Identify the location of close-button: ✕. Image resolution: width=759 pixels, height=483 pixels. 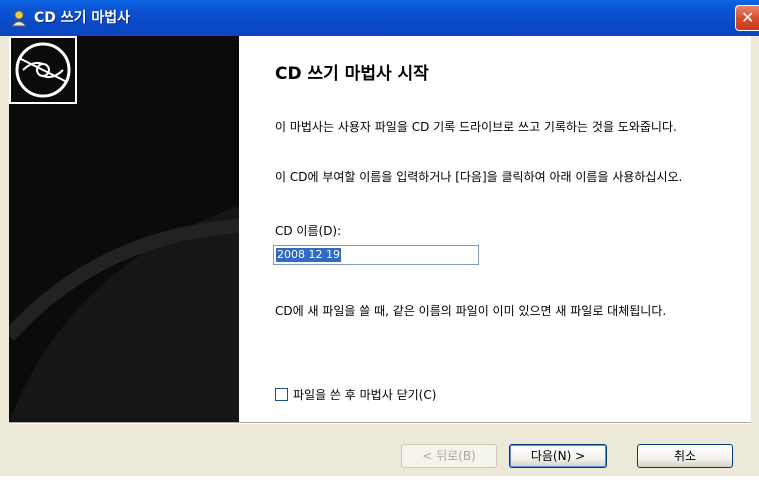
(747, 18).